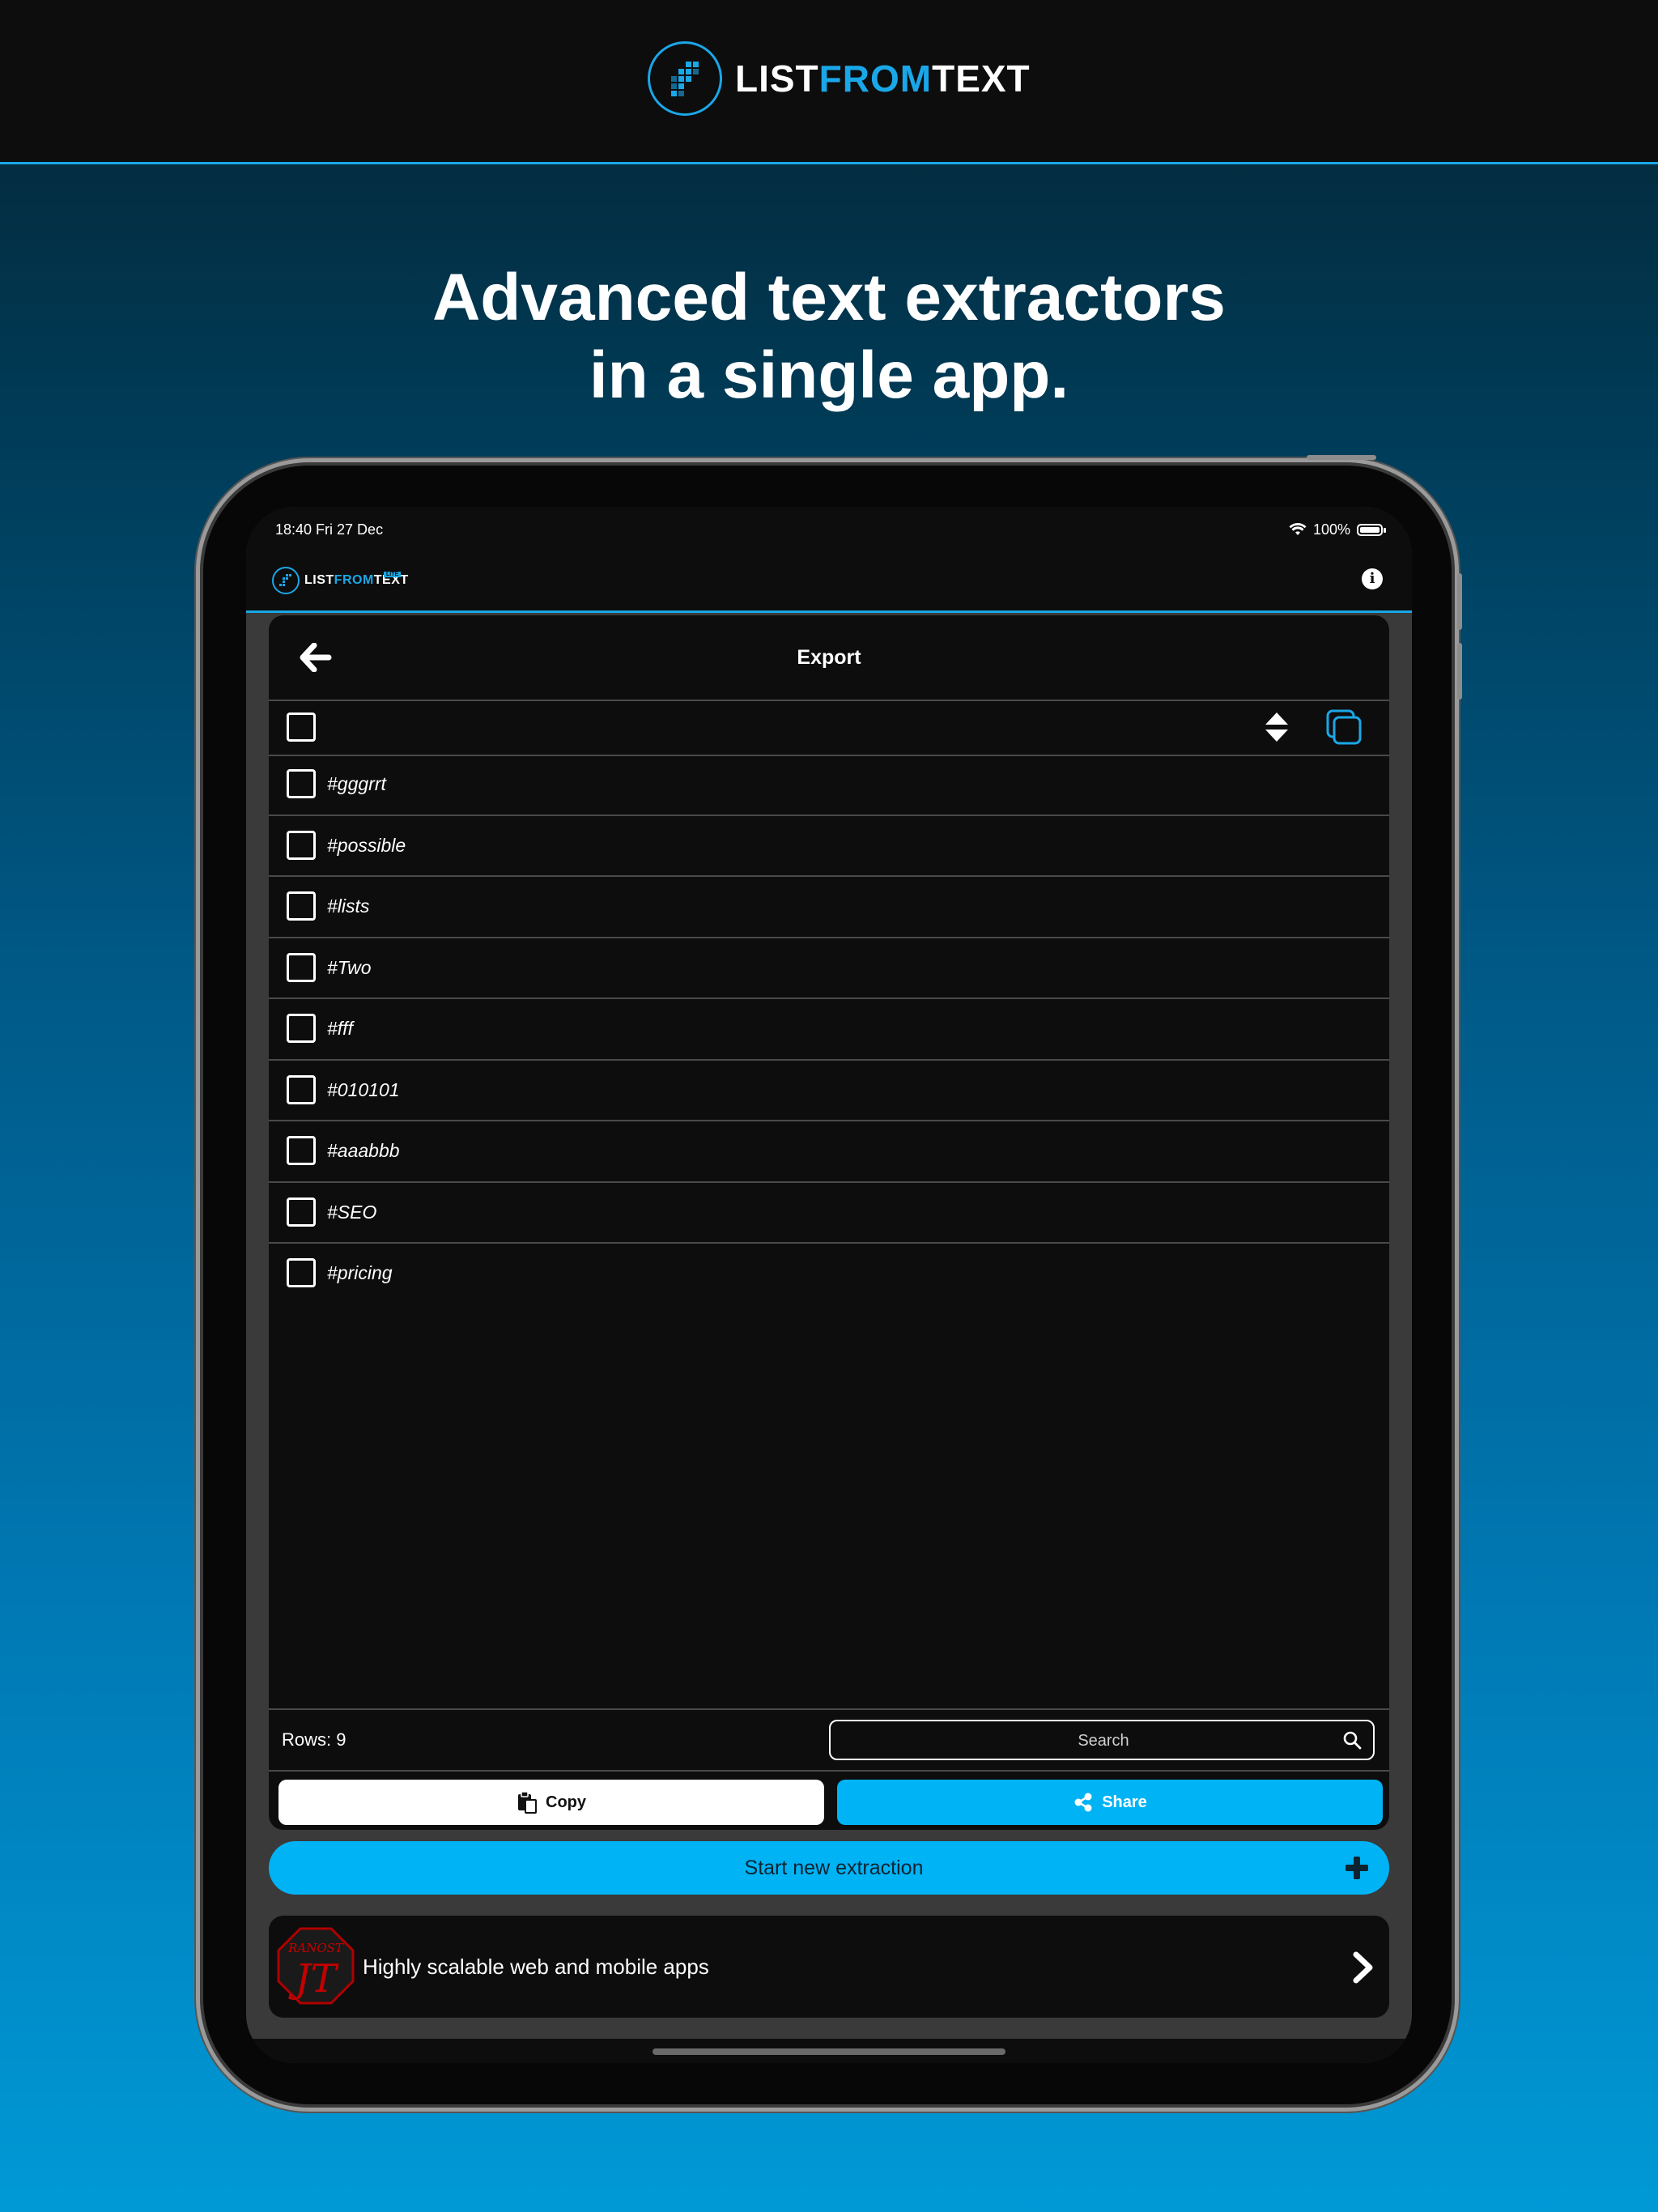 The height and width of the screenshot is (2212, 1658). What do you see at coordinates (1363, 1967) in the screenshot?
I see `chevron-right-icon` at bounding box center [1363, 1967].